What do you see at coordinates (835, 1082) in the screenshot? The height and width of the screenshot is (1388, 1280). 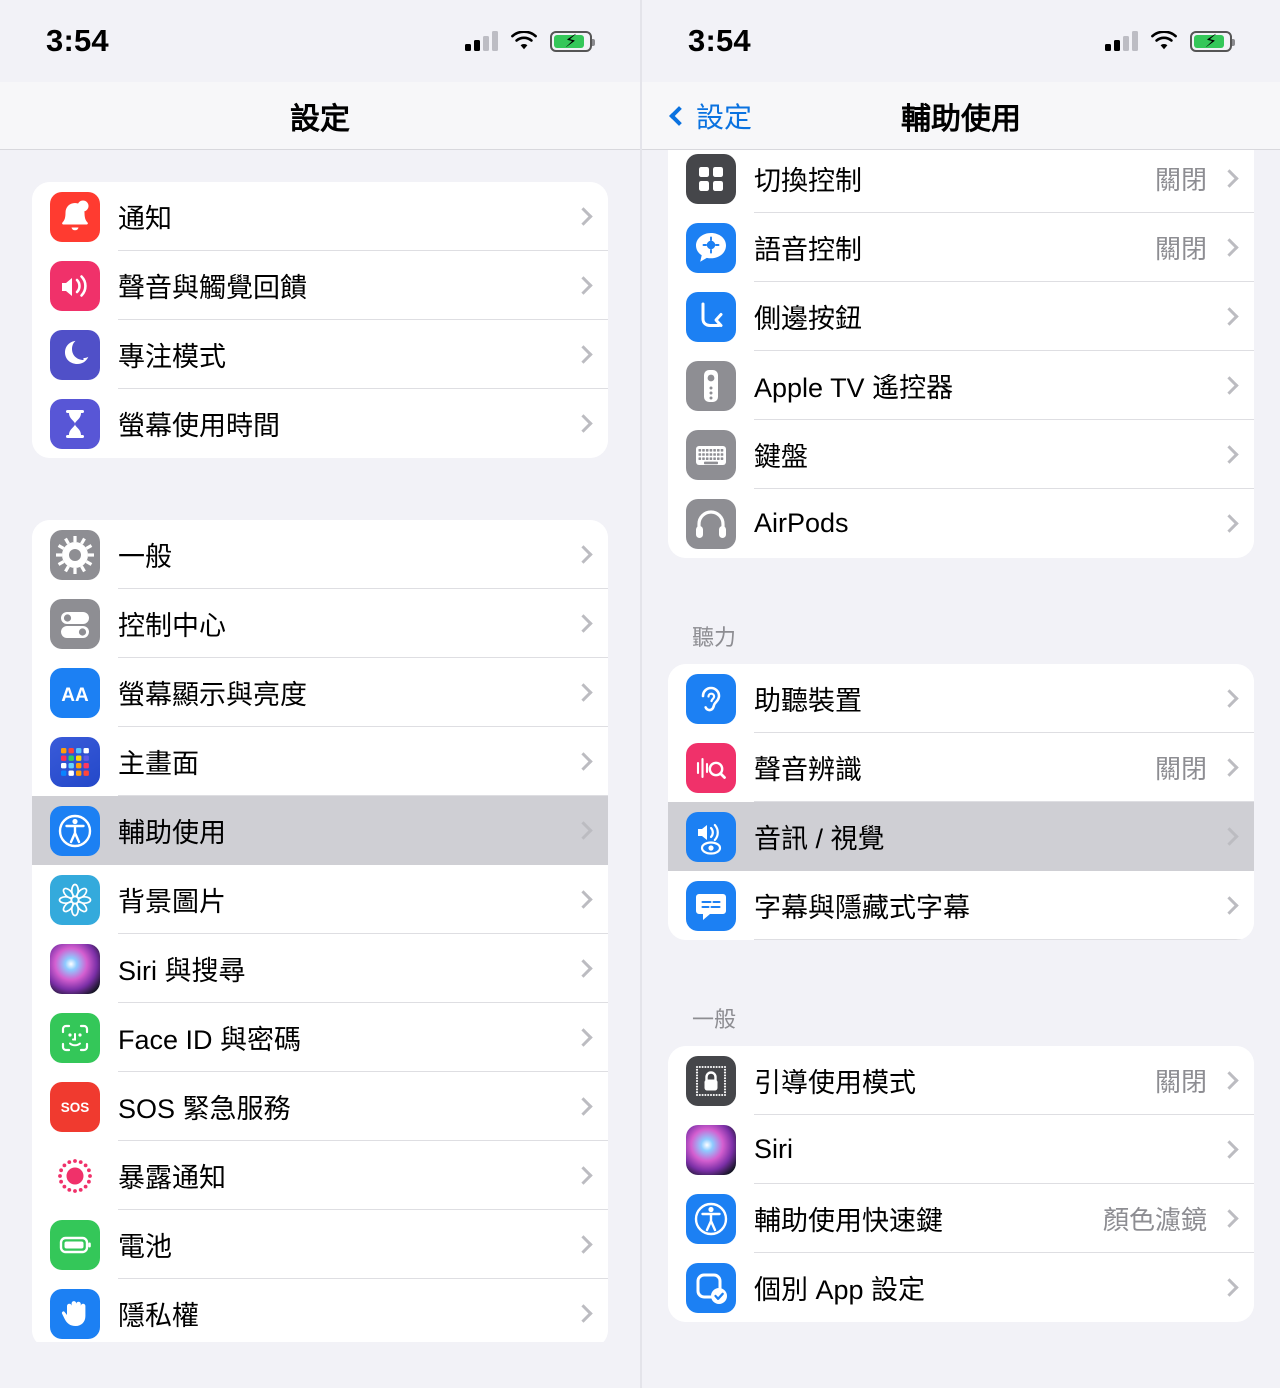 I see `list-item-label: 引導使用模式` at bounding box center [835, 1082].